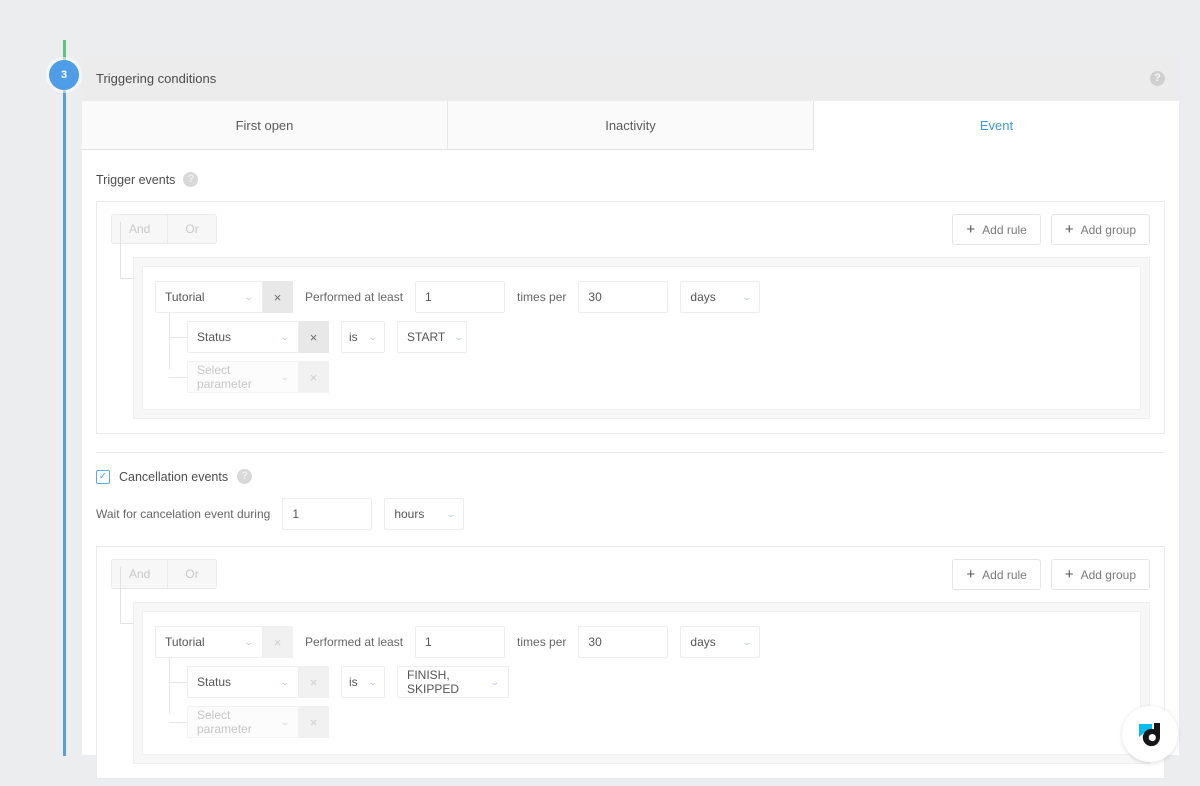  I want to click on trigger-event-select: Tutorial ⌄, so click(209, 297).